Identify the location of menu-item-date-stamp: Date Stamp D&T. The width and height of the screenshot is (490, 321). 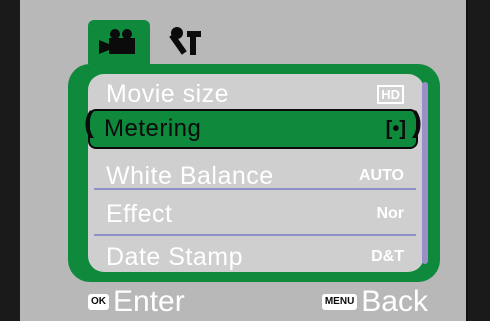
(254, 254).